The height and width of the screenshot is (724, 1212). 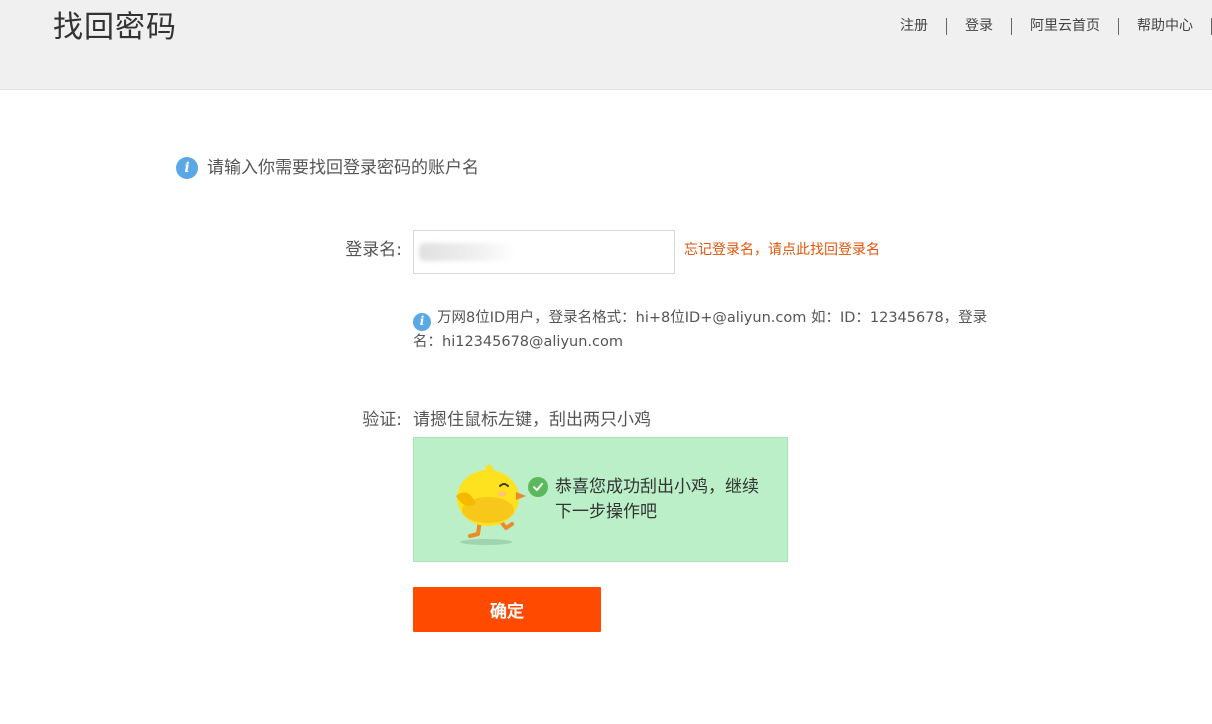 What do you see at coordinates (343, 168) in the screenshot?
I see `instruction-text: 请输入你需要找回登录密码的账户名` at bounding box center [343, 168].